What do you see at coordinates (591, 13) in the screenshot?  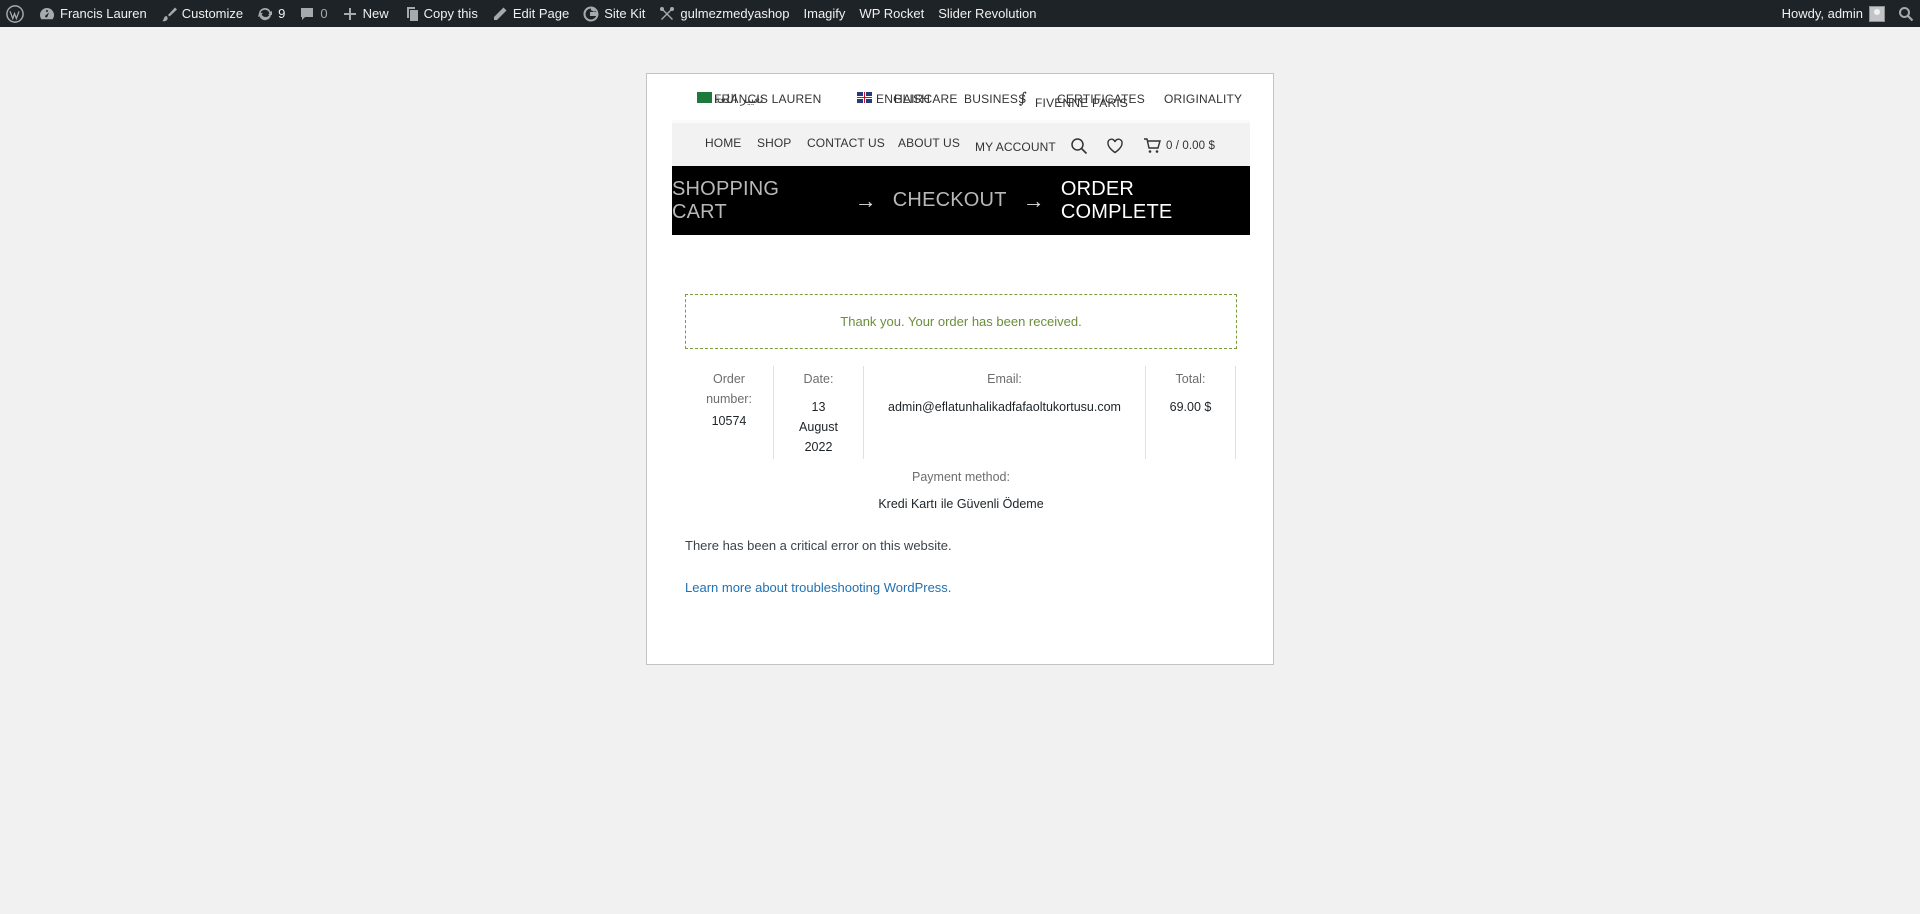 I see `google-g-icon` at bounding box center [591, 13].